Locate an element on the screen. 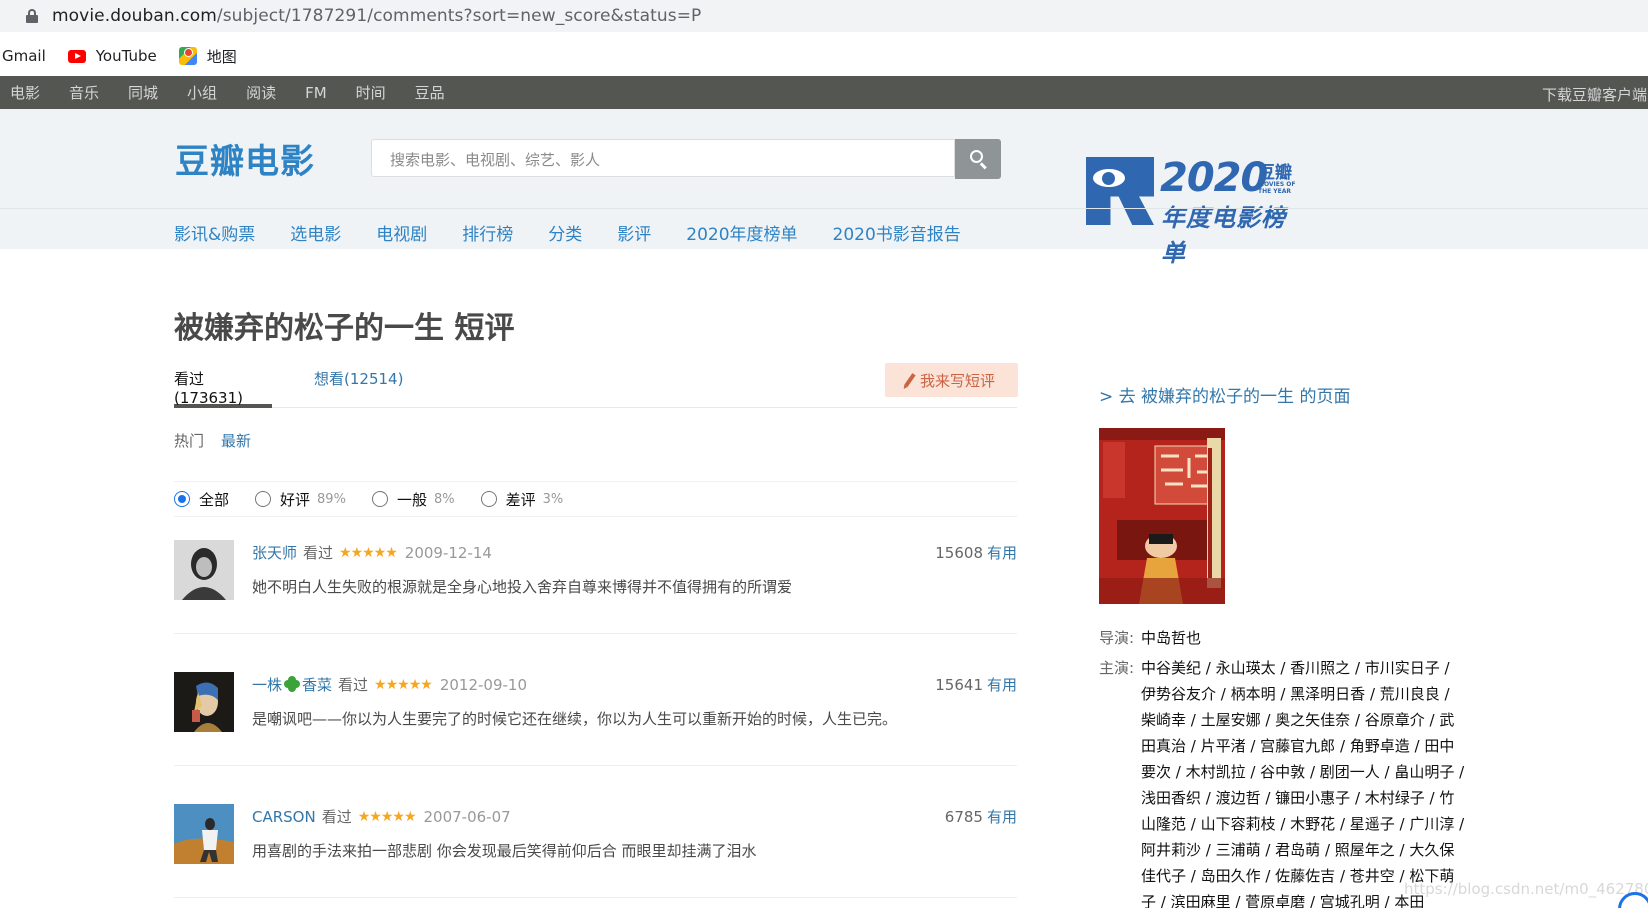  filter-good: 好评 89% is located at coordinates (300, 499).